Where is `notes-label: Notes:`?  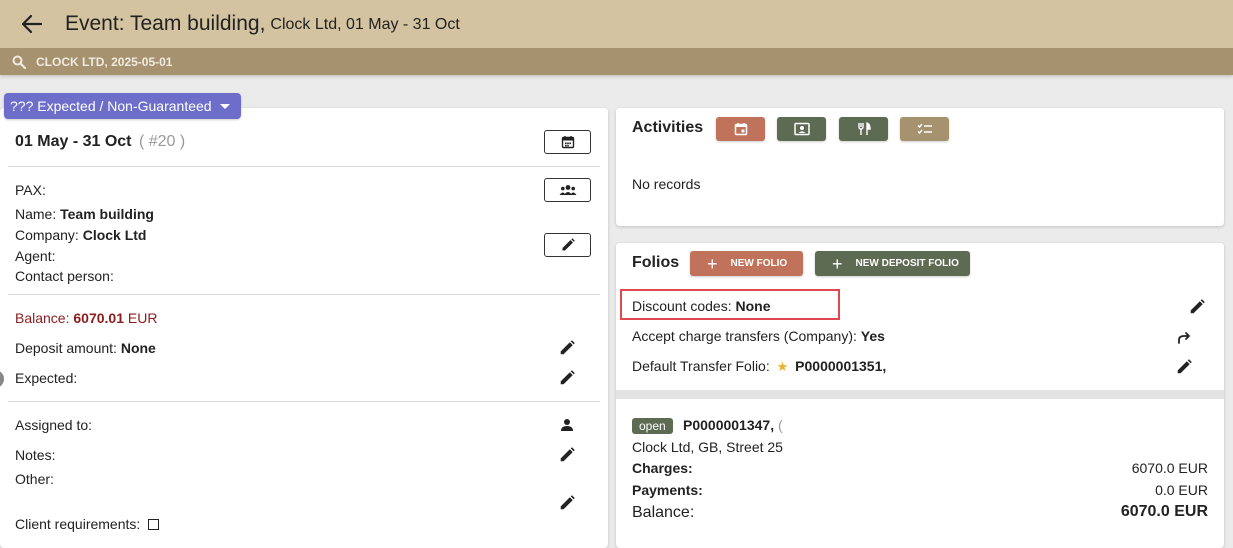
notes-label: Notes: is located at coordinates (35, 455).